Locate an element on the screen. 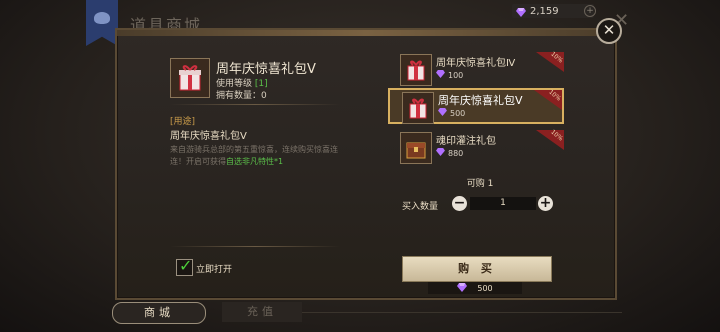  gem-balance-value: 2,159 is located at coordinates (544, 11).